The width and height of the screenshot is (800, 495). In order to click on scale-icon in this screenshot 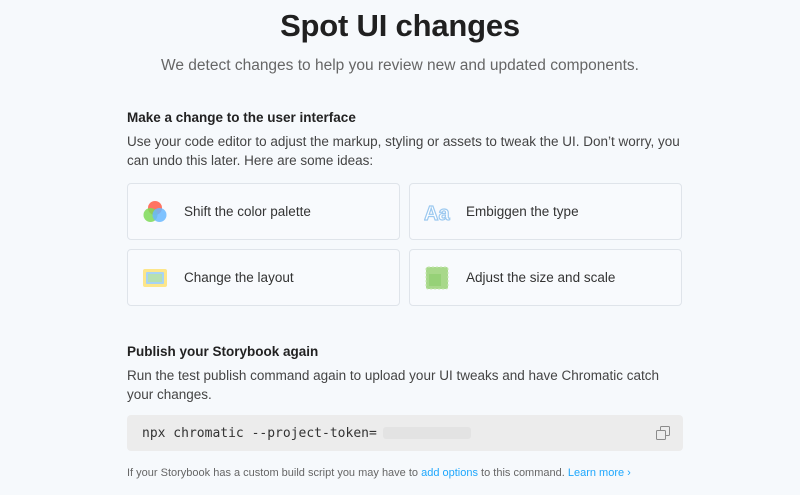, I will do `click(437, 278)`.